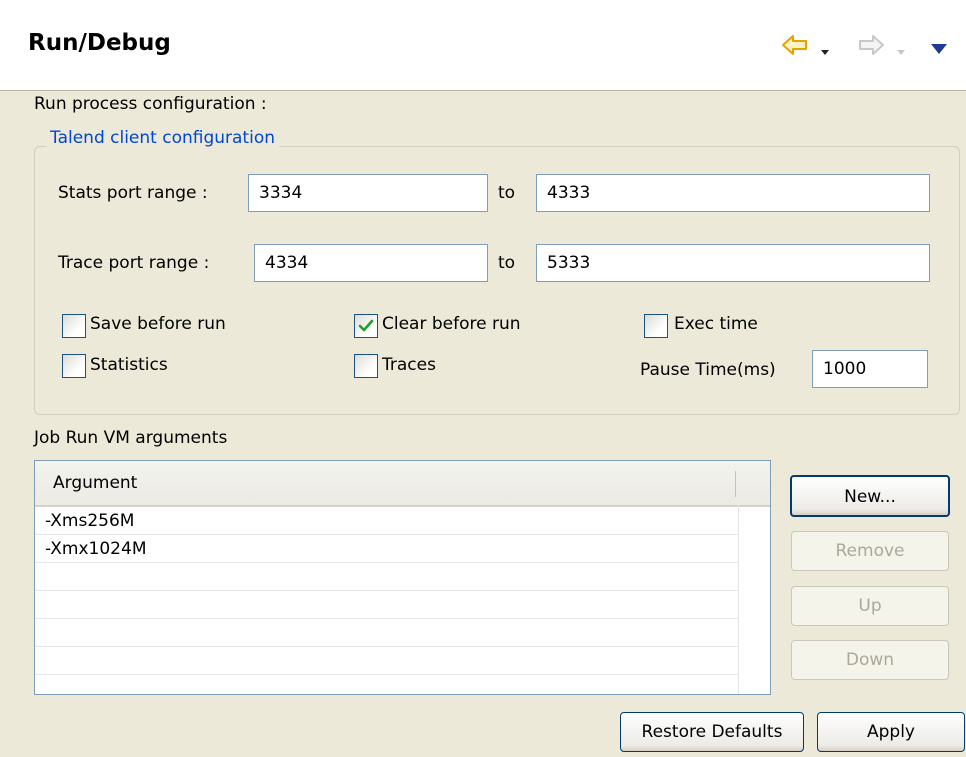 The height and width of the screenshot is (757, 966). I want to click on traces-label: Traces, so click(409, 365).